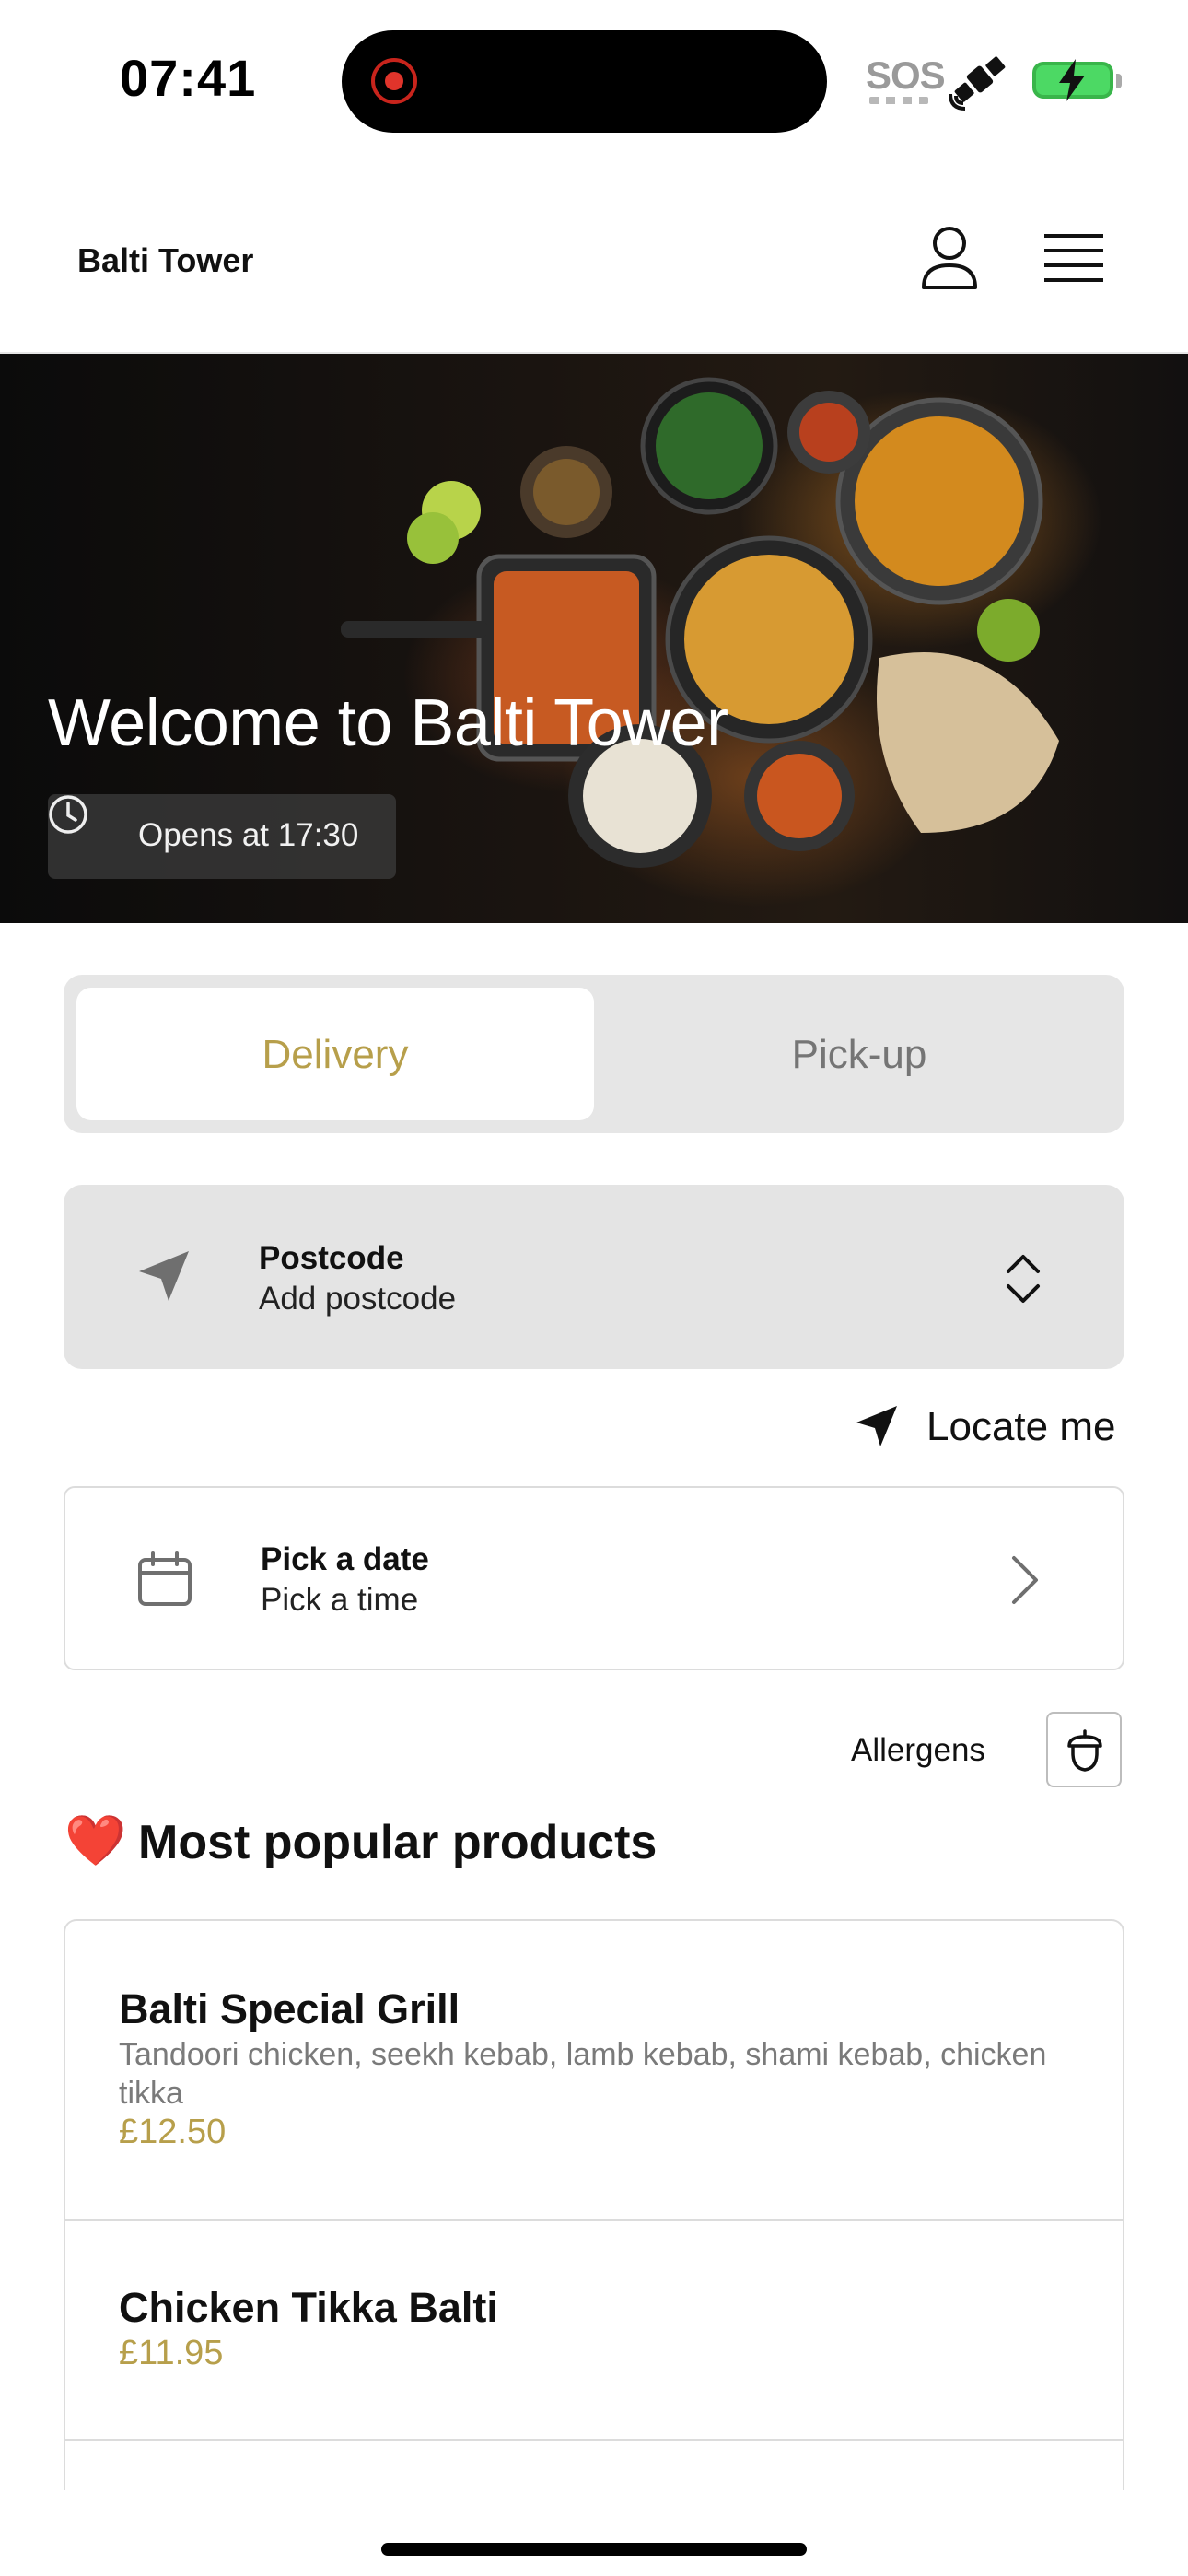 The width and height of the screenshot is (1188, 2576). Describe the element at coordinates (398, 1842) in the screenshot. I see `section-title: Most popular products` at that location.